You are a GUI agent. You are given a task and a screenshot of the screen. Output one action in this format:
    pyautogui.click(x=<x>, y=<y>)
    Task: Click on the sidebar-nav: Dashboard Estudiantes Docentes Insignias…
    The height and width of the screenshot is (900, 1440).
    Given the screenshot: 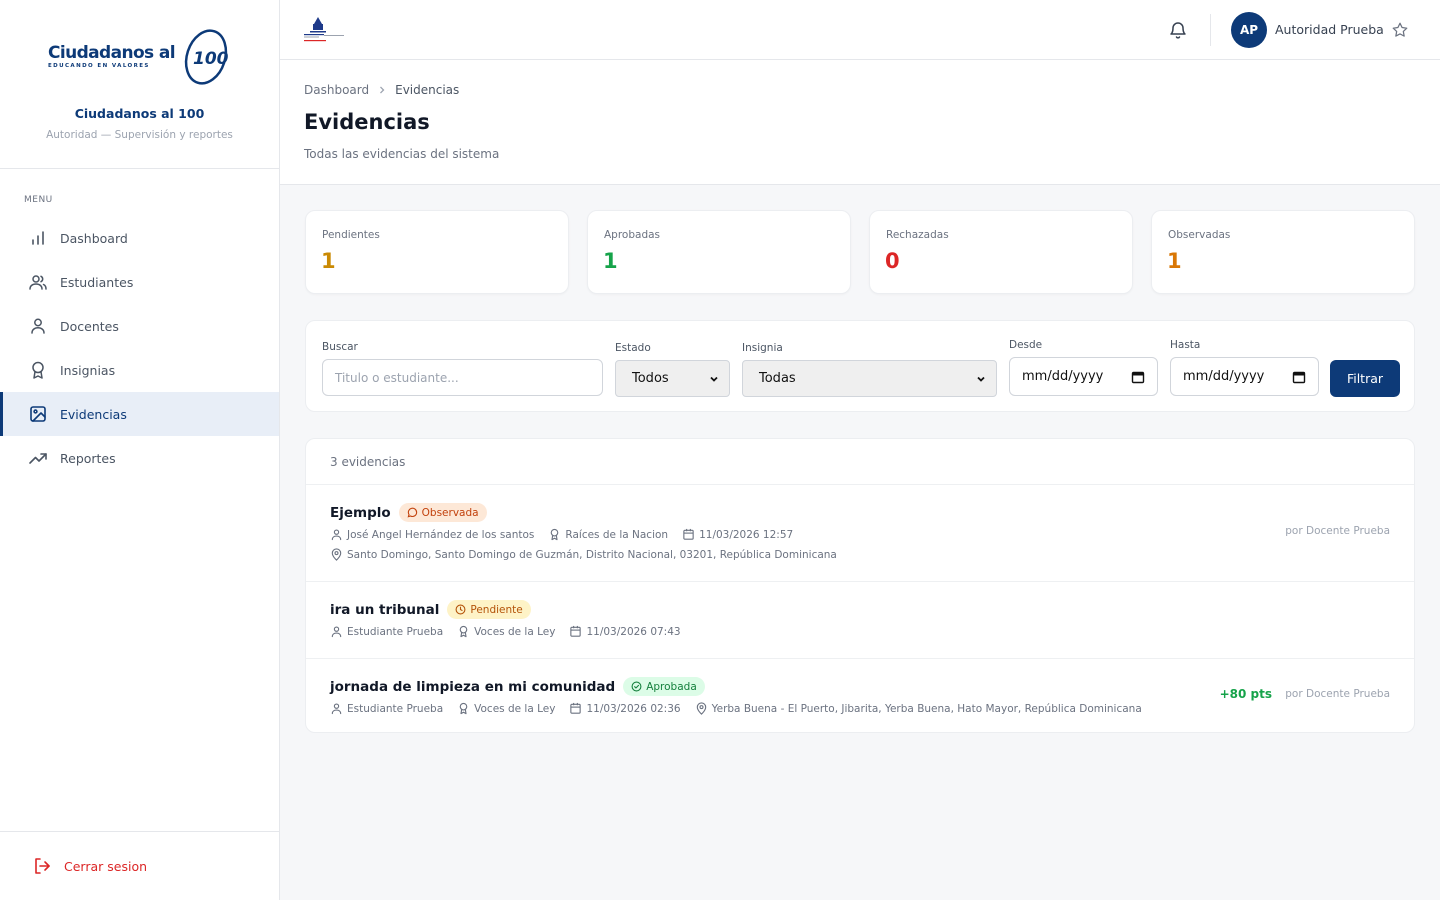 What is the action you would take?
    pyautogui.click(x=139, y=348)
    